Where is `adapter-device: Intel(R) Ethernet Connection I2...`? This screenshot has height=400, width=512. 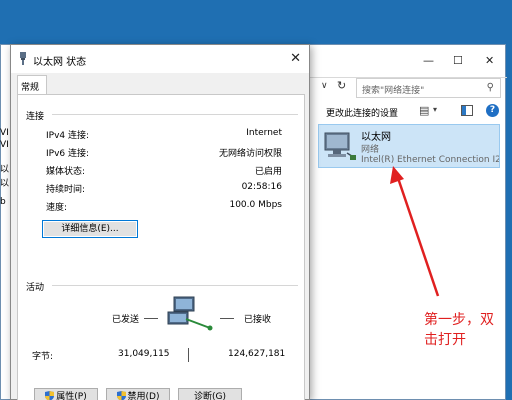
adapter-device: Intel(R) Ethernet Connection I2... is located at coordinates (430, 160).